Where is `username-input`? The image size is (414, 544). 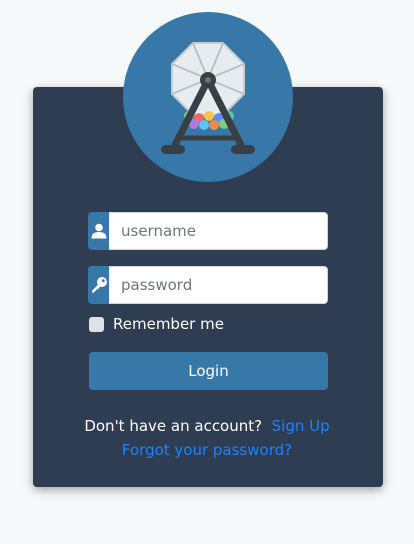
username-input is located at coordinates (218, 231).